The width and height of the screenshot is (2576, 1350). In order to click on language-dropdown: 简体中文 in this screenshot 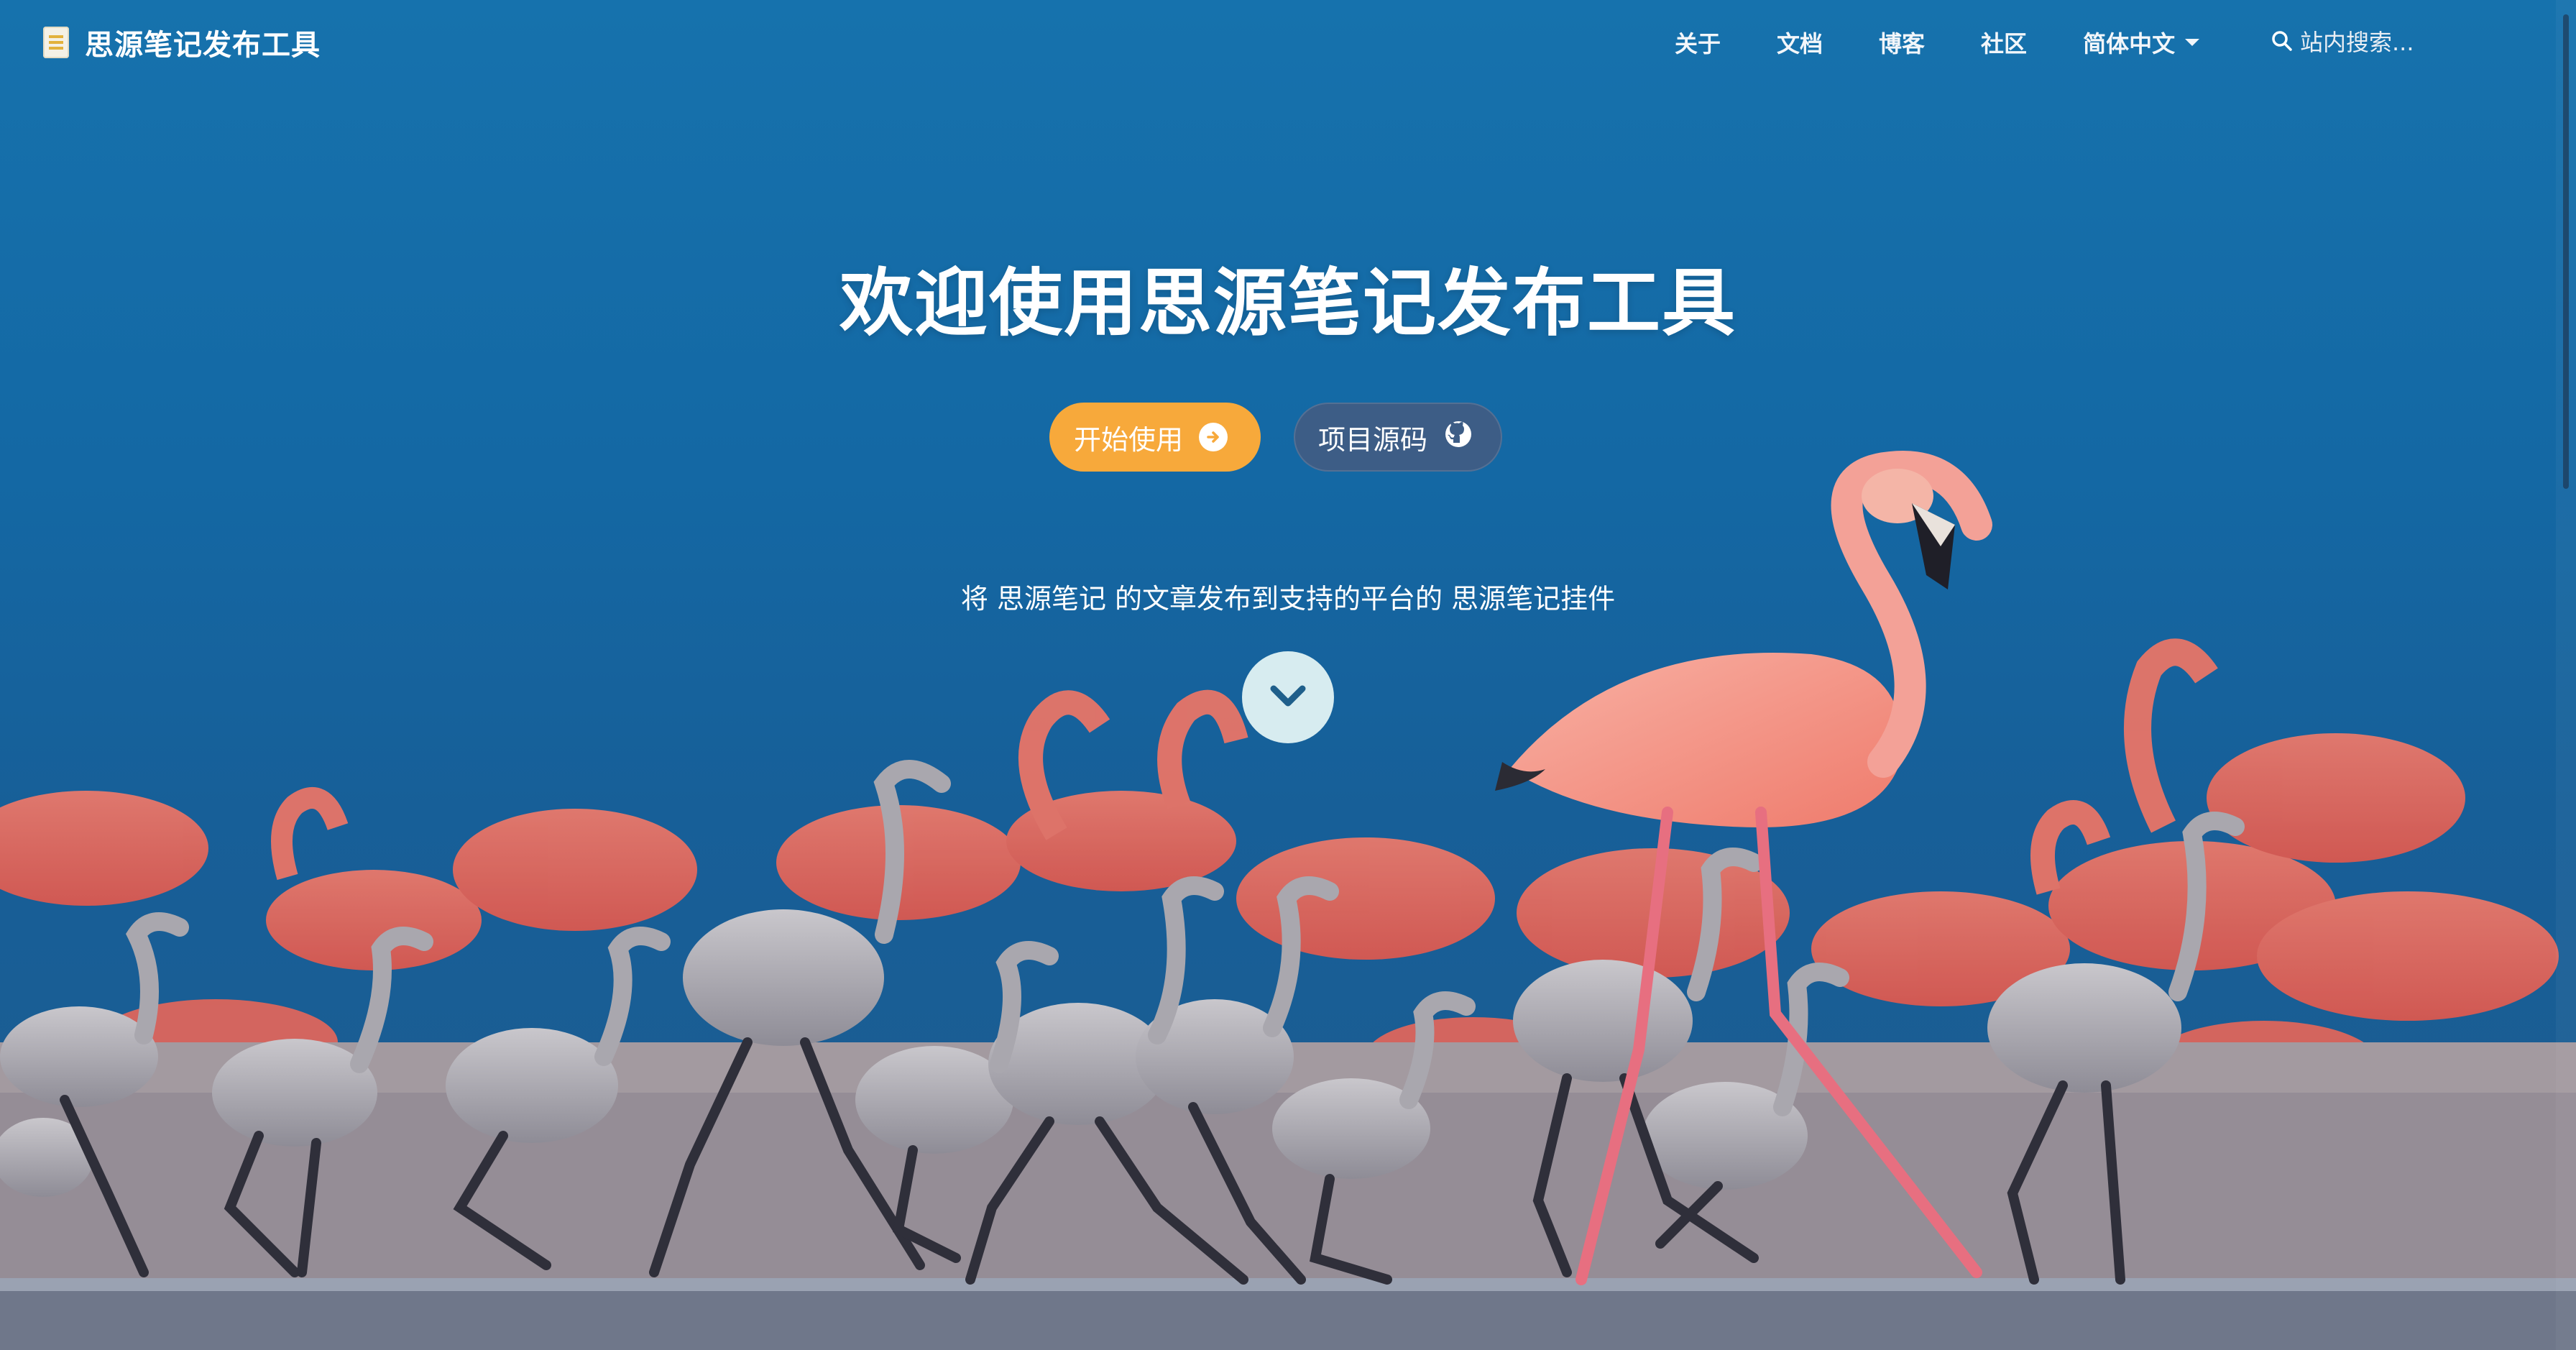, I will do `click(2141, 43)`.